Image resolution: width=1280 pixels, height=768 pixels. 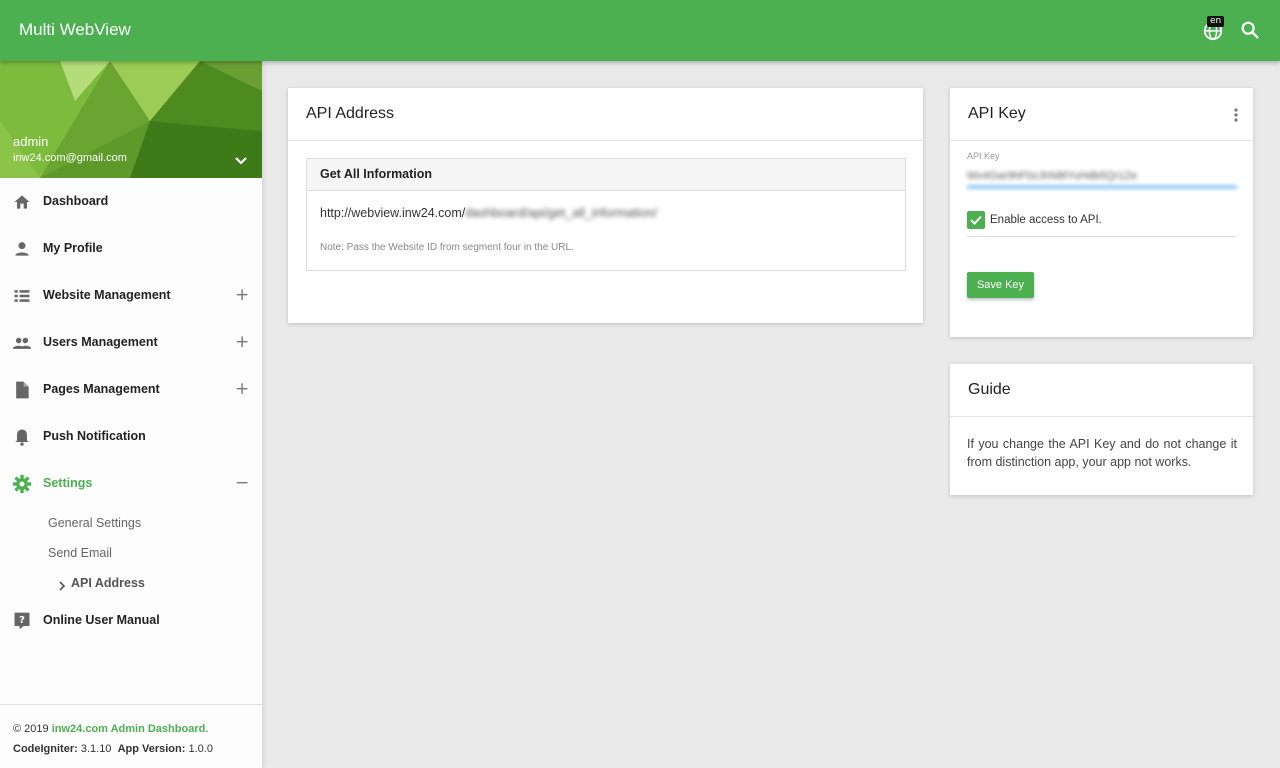 I want to click on home-icon, so click(x=22, y=202).